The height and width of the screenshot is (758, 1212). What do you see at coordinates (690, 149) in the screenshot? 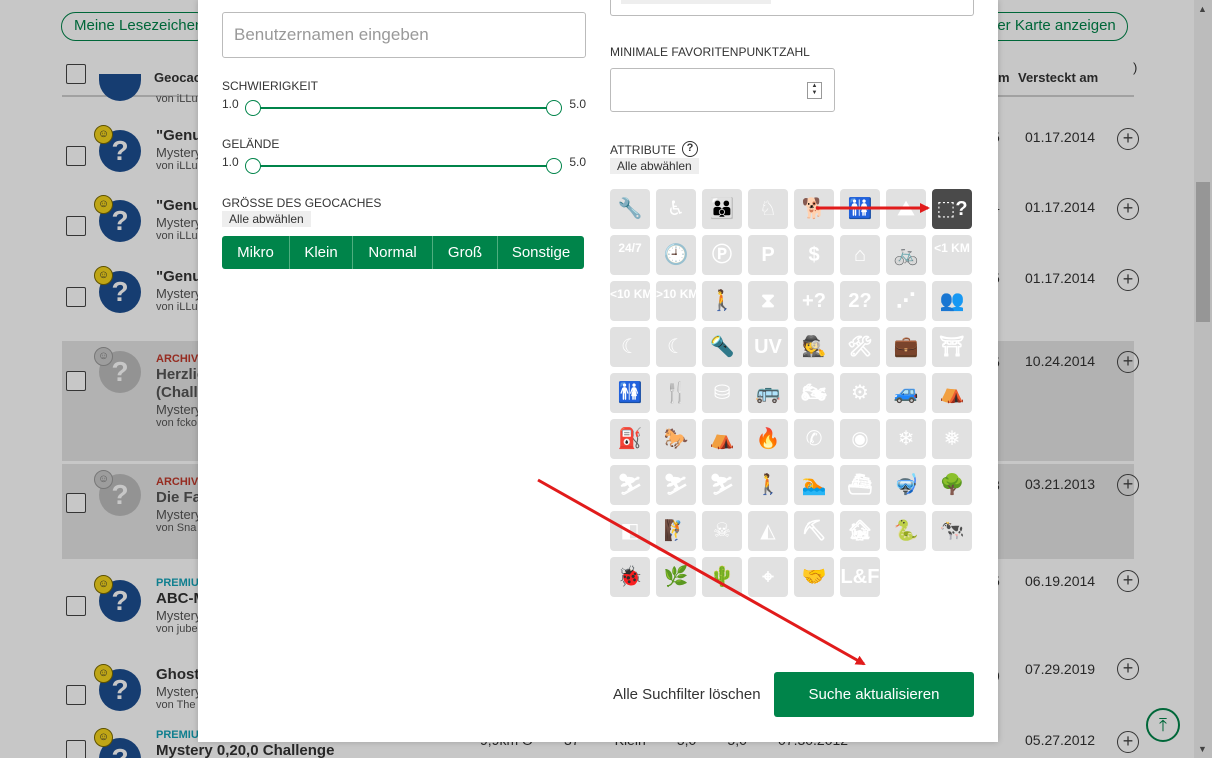
I see `help-icon: ?` at bounding box center [690, 149].